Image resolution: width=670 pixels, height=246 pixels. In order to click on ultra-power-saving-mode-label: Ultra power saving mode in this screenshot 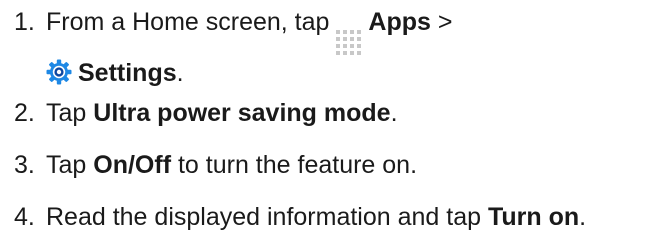, I will do `click(242, 113)`.